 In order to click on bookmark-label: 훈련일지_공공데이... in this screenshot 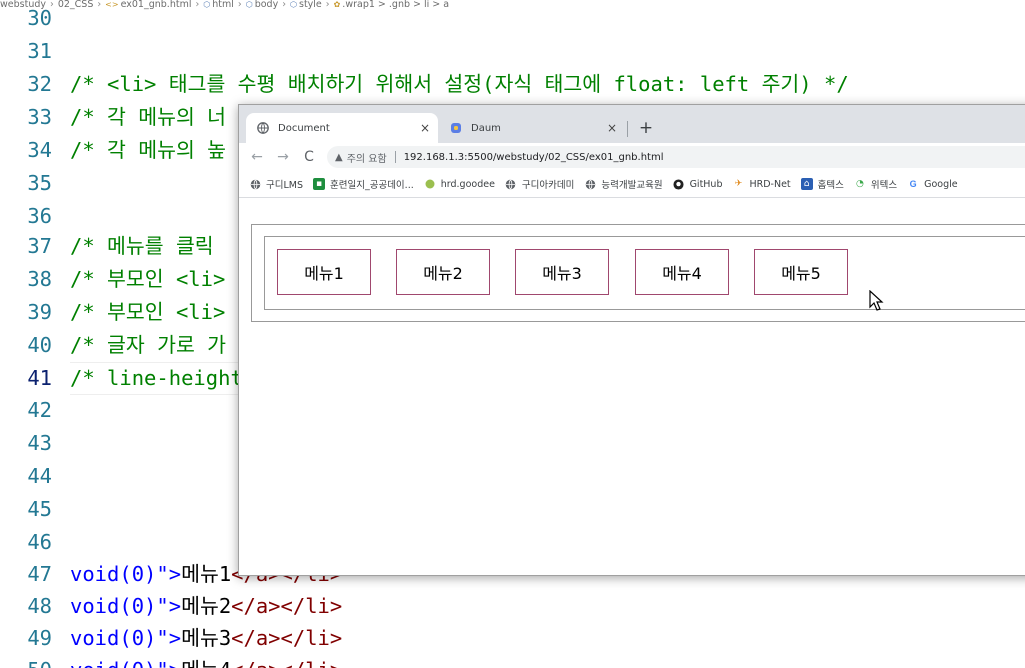, I will do `click(372, 185)`.